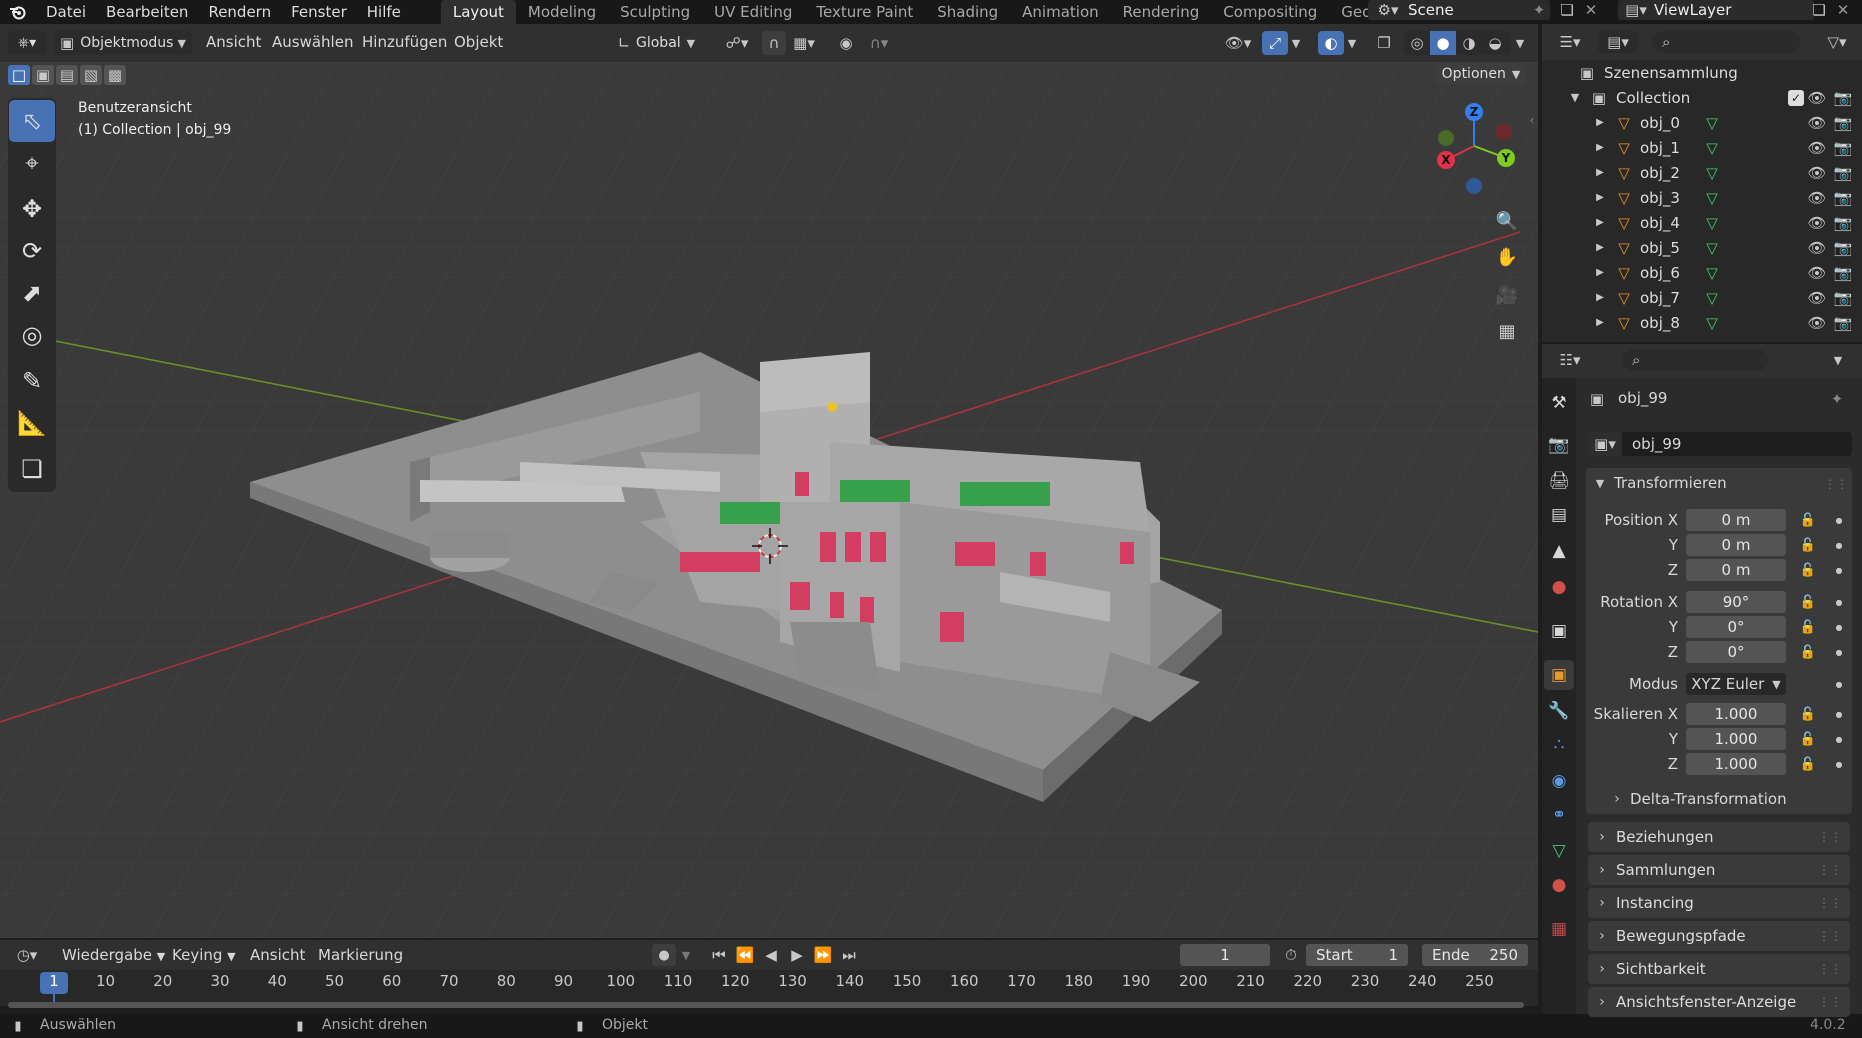 The image size is (1862, 1038). Describe the element at coordinates (1698, 799) in the screenshot. I see `delta-transform-header: › Delta-Transformation` at that location.